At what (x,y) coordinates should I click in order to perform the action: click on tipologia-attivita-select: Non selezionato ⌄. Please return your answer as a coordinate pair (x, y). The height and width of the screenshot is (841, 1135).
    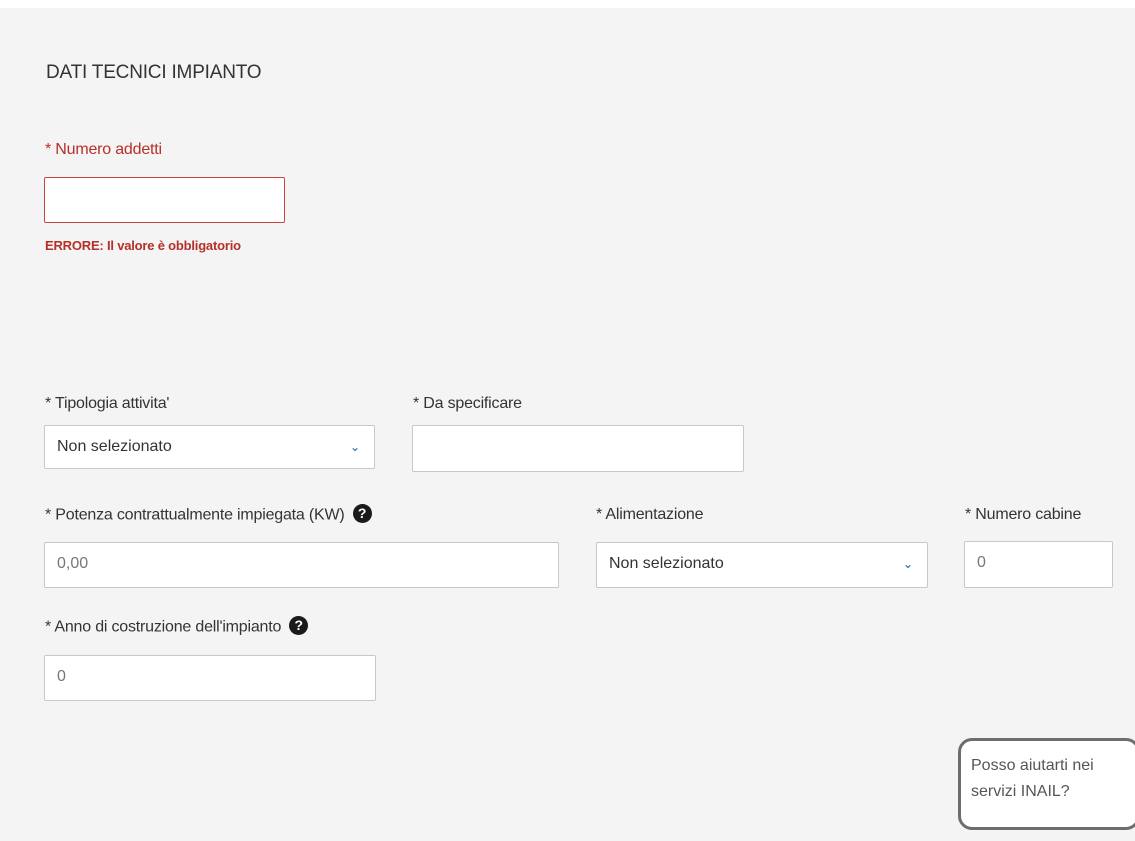
    Looking at the image, I should click on (209, 447).